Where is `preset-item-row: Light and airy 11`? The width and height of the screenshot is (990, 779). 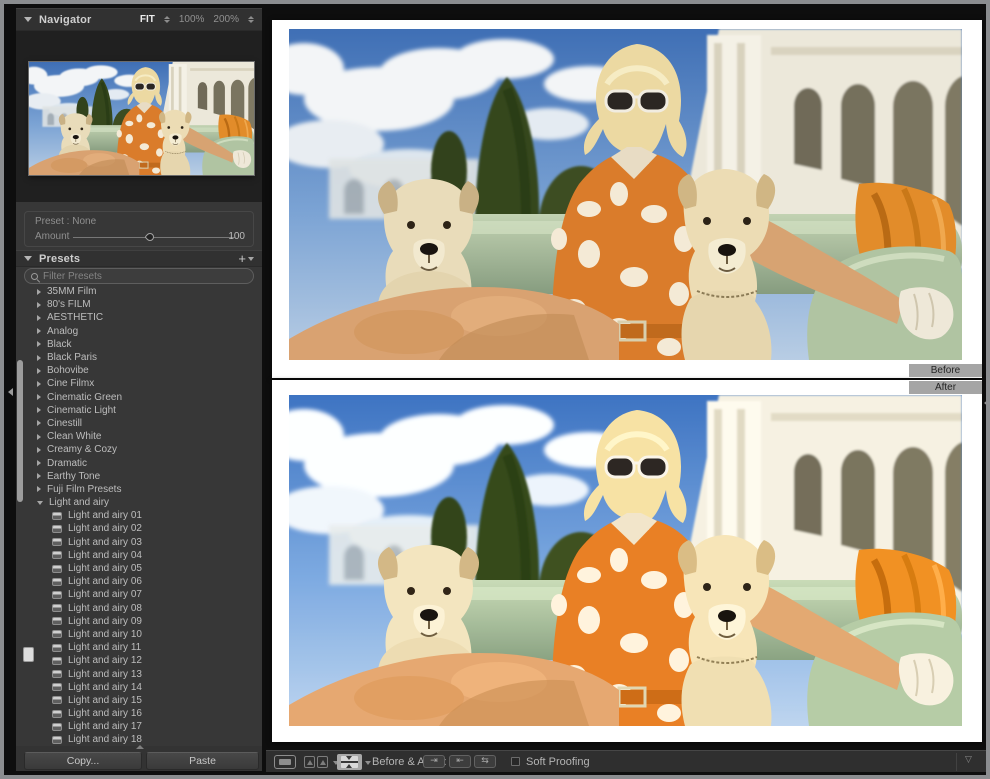 preset-item-row: Light and airy 11 is located at coordinates (139, 647).